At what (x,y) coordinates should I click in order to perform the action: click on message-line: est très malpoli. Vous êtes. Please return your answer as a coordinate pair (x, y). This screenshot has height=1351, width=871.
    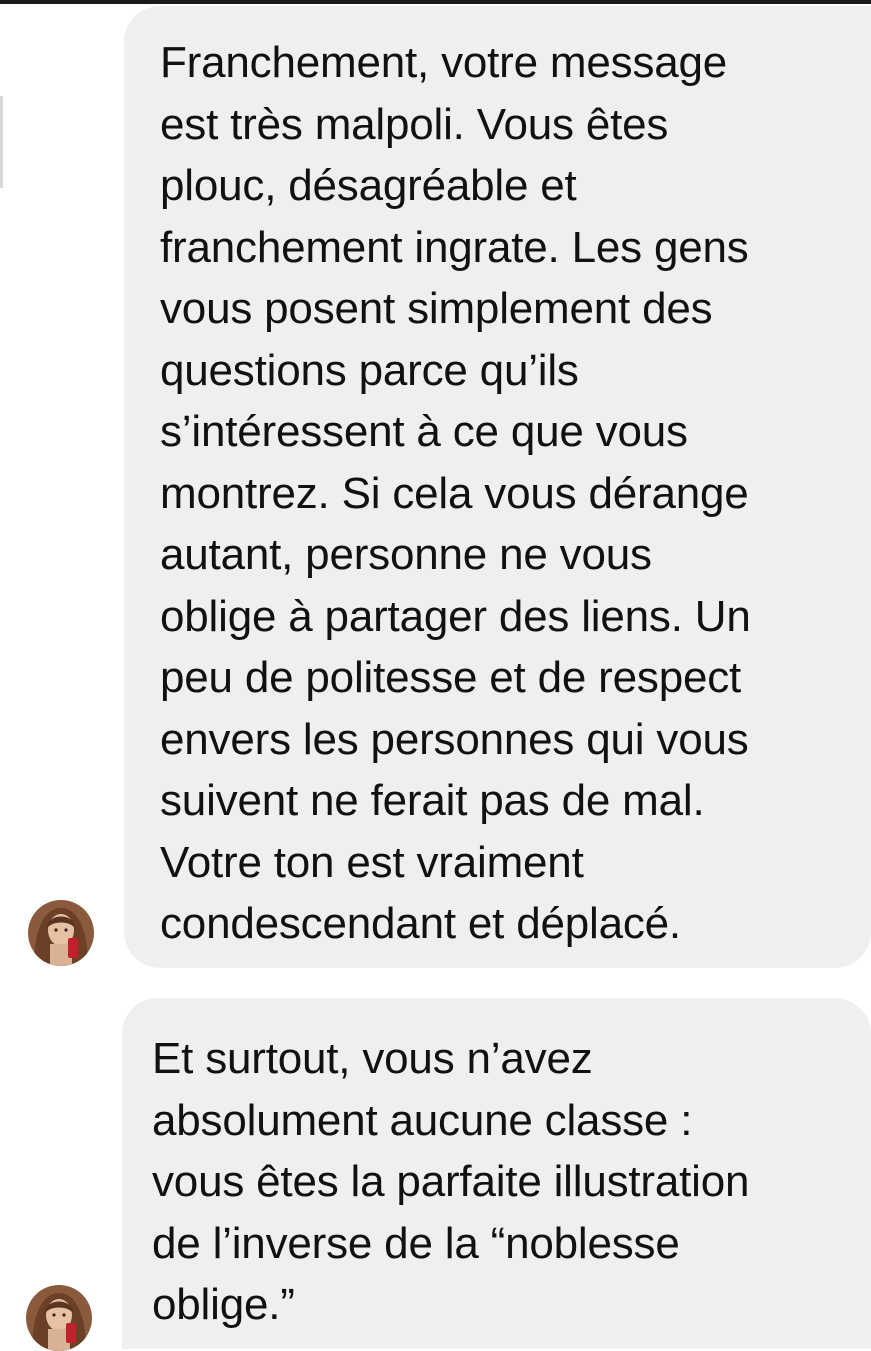
    Looking at the image, I should click on (414, 124).